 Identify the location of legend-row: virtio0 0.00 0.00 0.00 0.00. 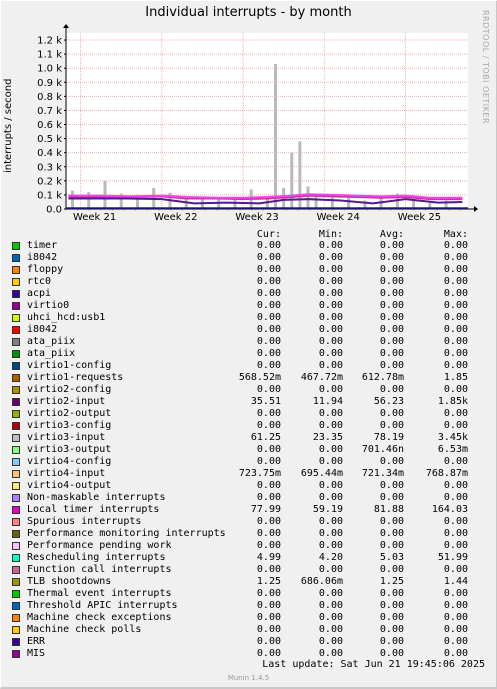
(252, 306).